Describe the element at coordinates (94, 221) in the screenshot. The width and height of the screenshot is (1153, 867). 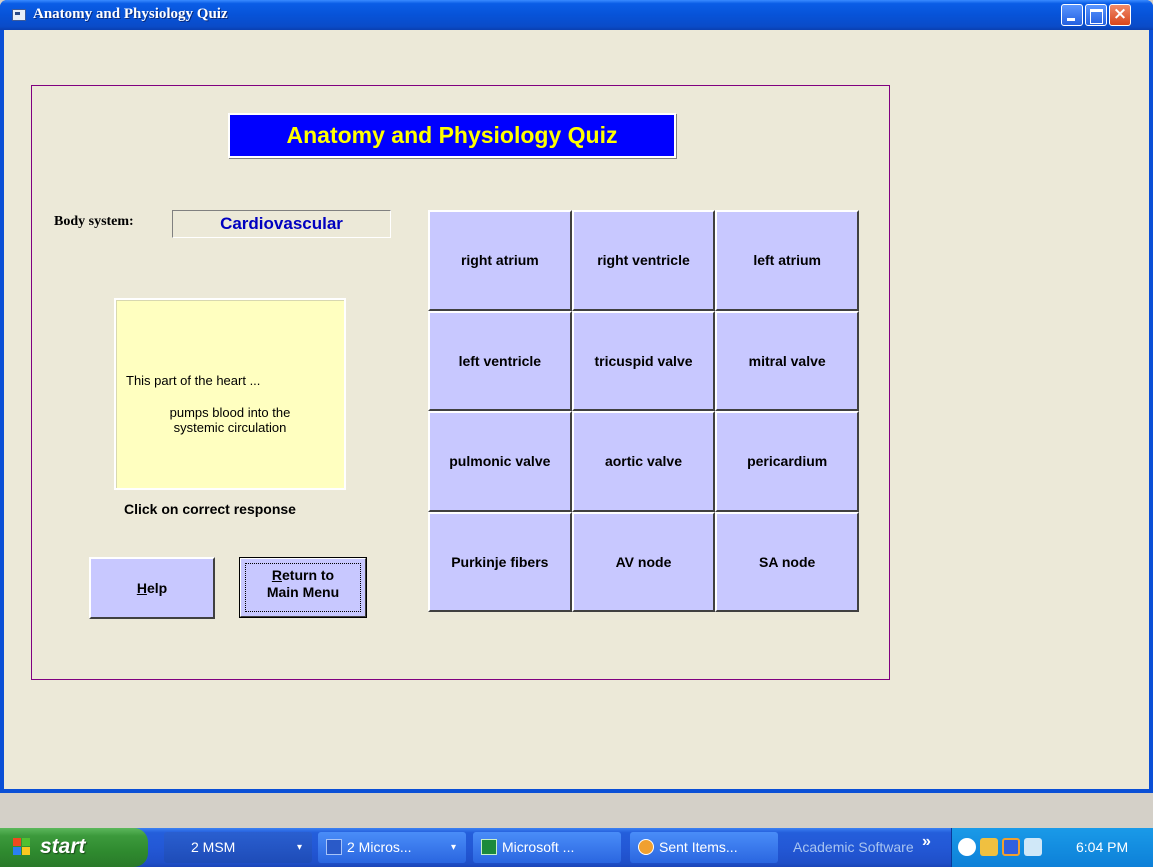
I see `body-system-label: Body system:` at that location.